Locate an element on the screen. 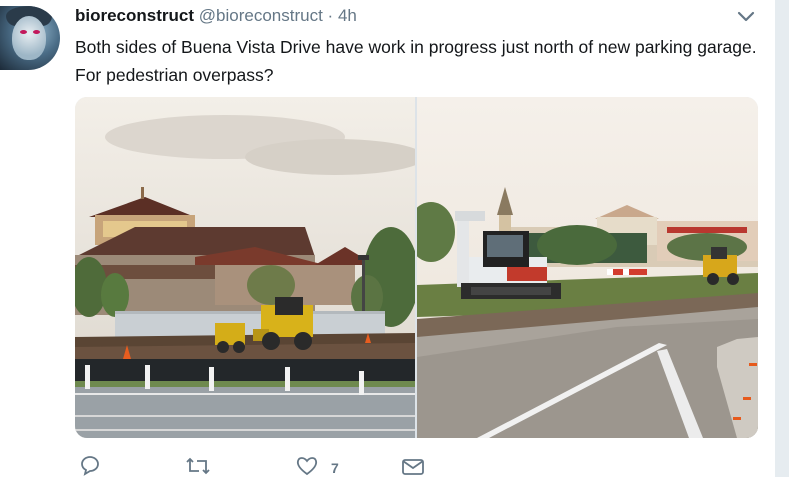 Image resolution: width=789 pixels, height=477 pixels. avatar is located at coordinates (30, 38).